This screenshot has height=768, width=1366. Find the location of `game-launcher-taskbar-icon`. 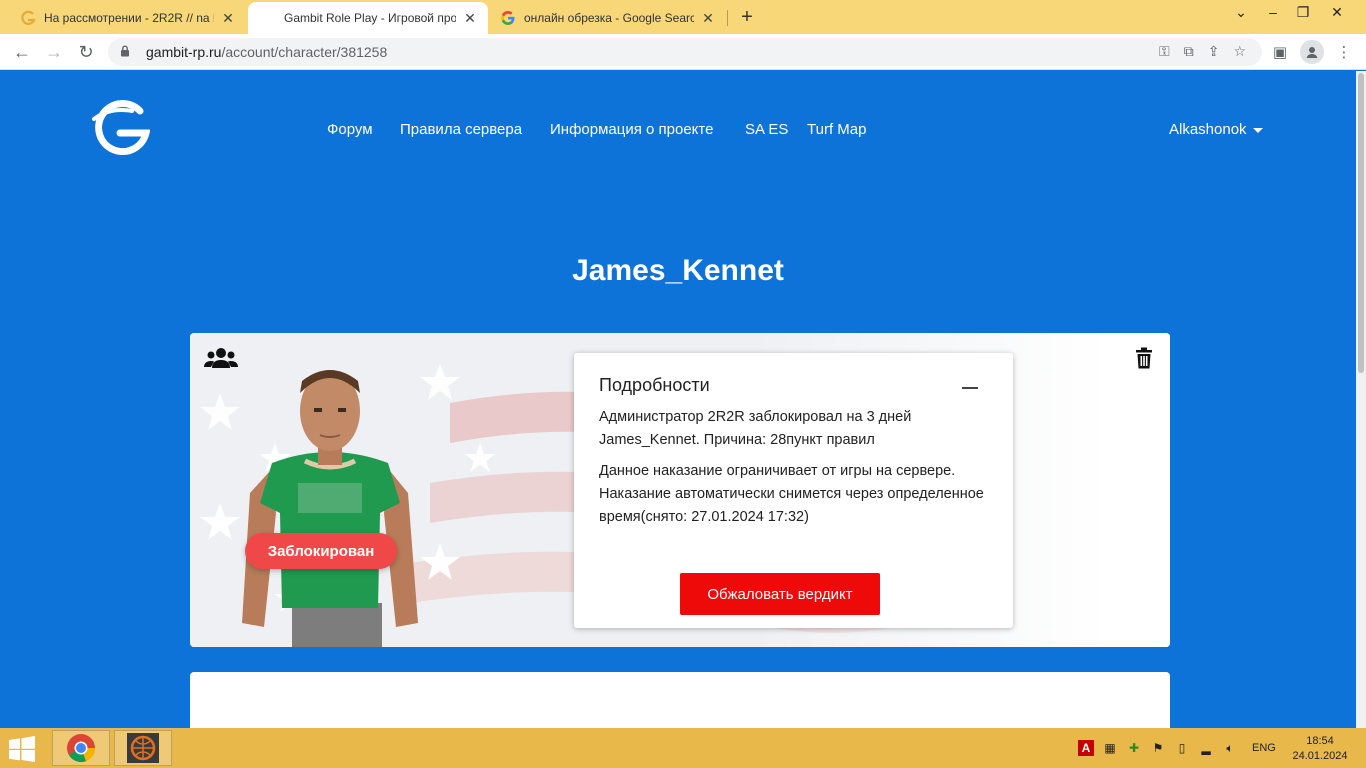

game-launcher-taskbar-icon is located at coordinates (143, 748).